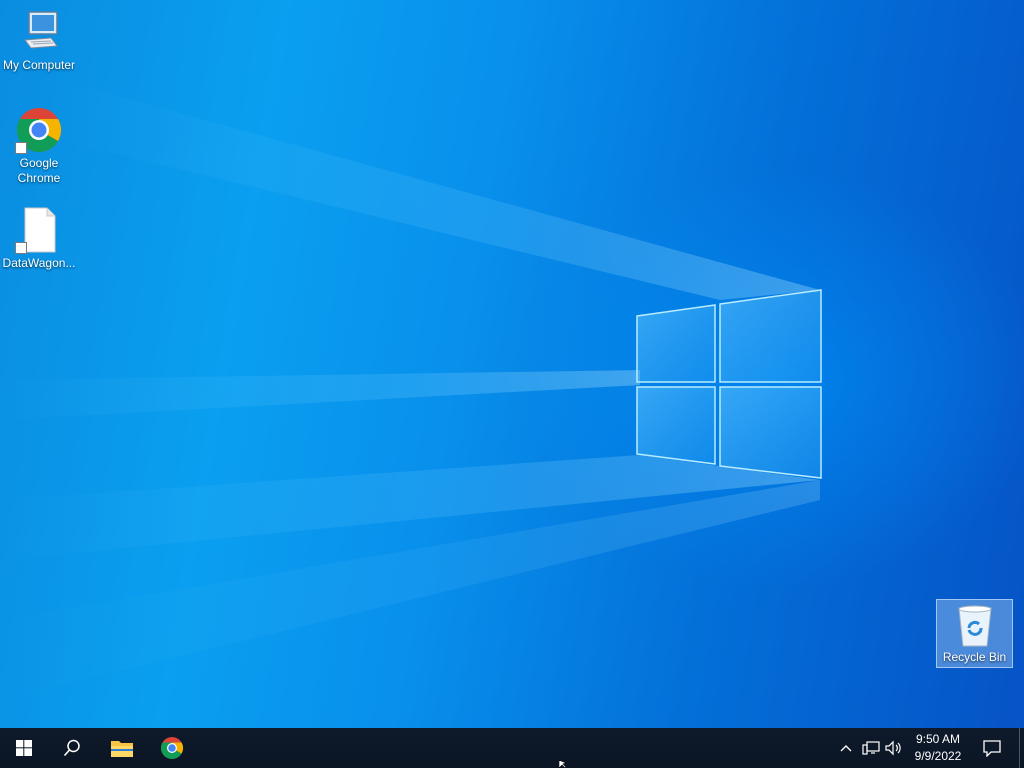 This screenshot has height=768, width=1024. I want to click on action-center-button, so click(992, 748).